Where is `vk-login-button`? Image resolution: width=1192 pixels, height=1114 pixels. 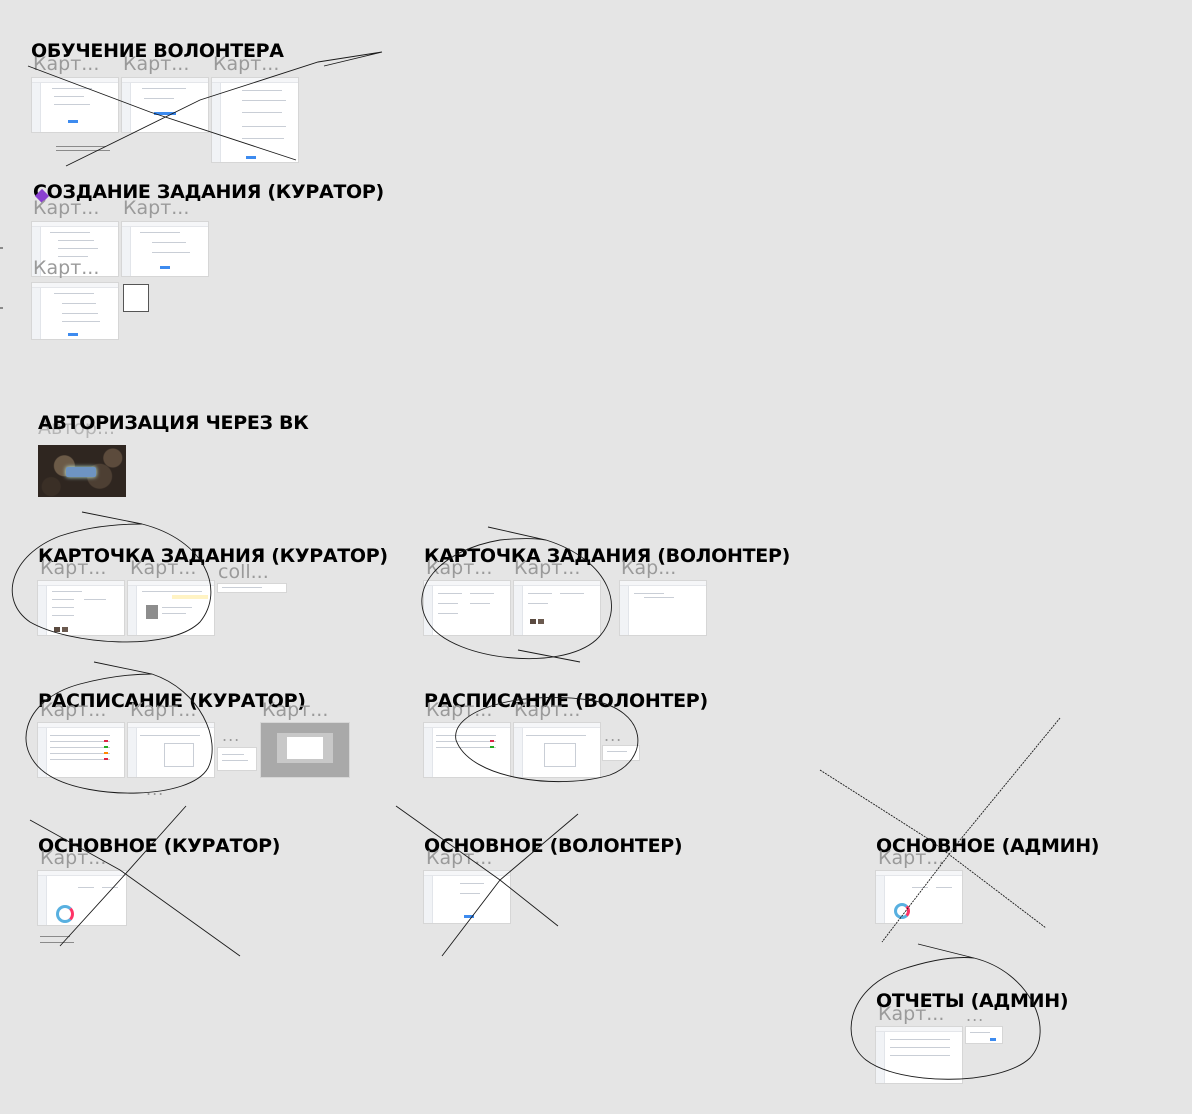
vk-login-button is located at coordinates (81, 472).